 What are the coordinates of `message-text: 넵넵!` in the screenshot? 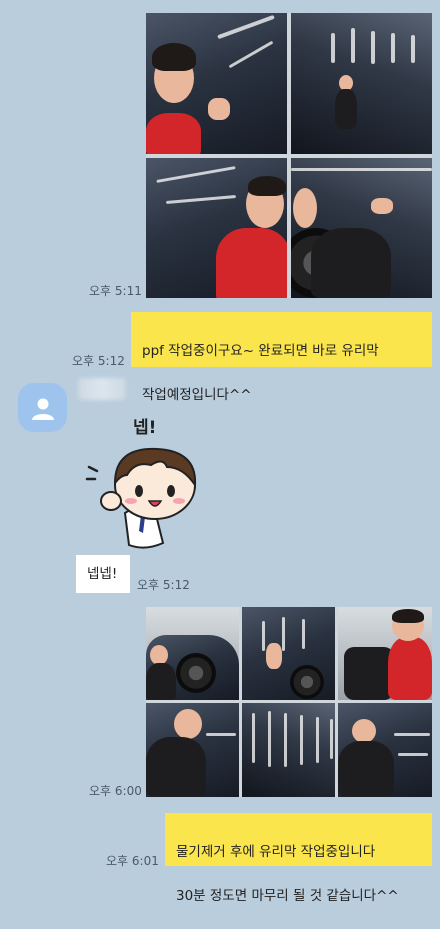 It's located at (102, 574).